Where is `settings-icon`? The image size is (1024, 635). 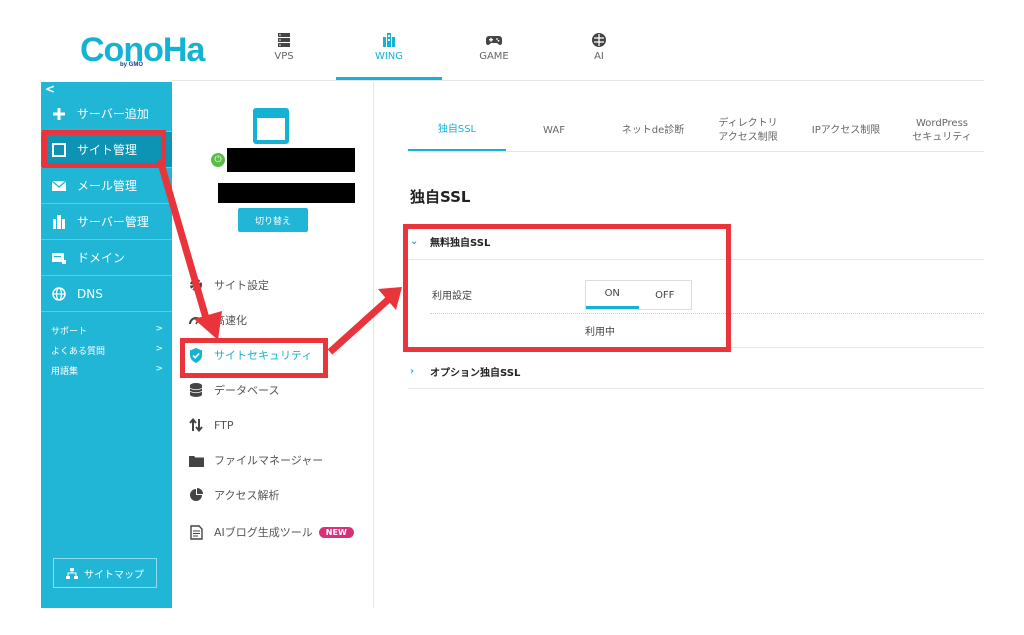 settings-icon is located at coordinates (196, 285).